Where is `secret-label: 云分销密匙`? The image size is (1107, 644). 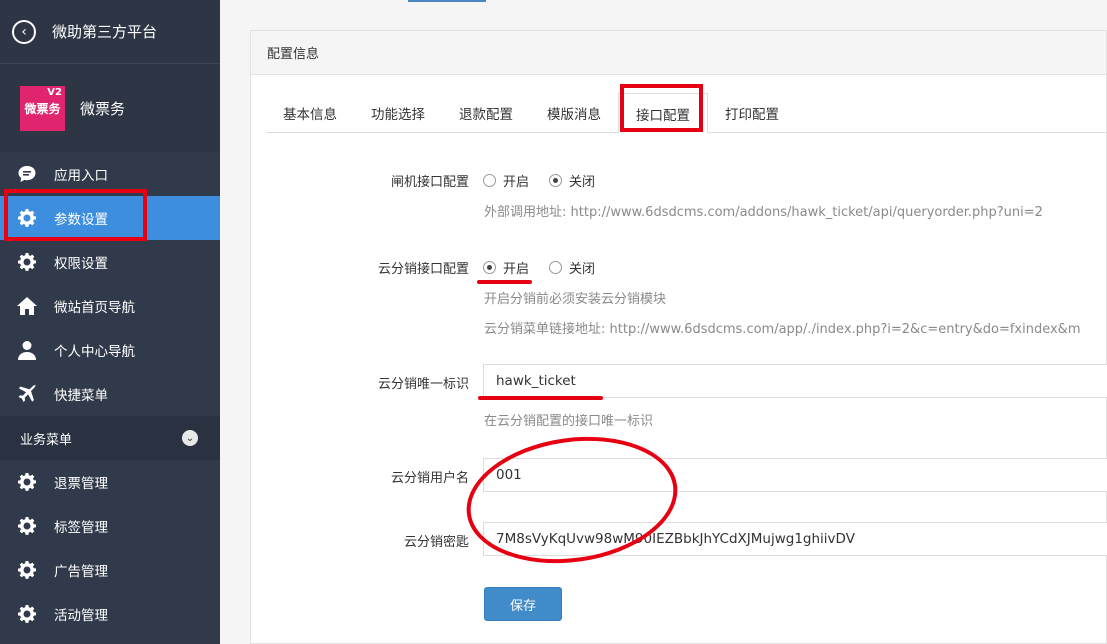 secret-label: 云分销密匙 is located at coordinates (436, 542).